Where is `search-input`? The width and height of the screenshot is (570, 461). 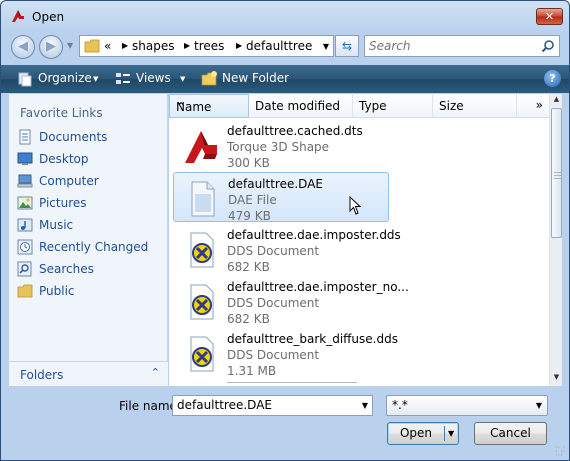
search-input is located at coordinates (451, 46).